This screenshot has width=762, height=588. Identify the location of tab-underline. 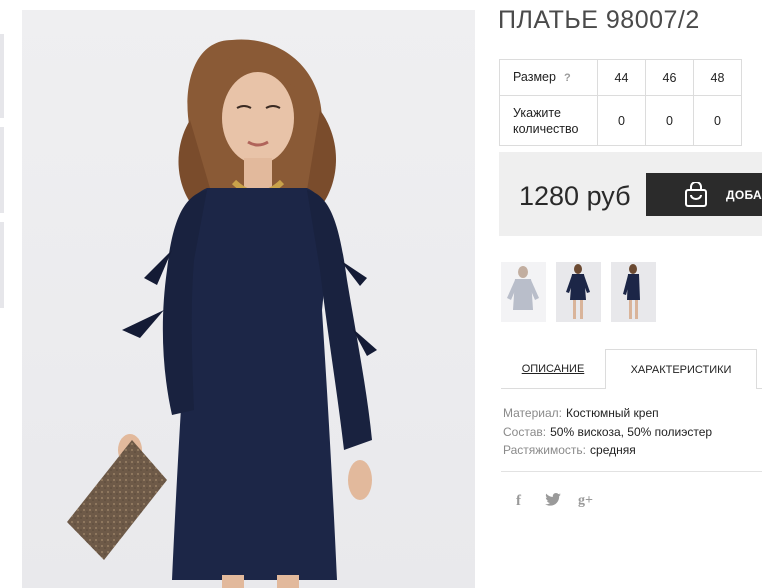
(759, 388).